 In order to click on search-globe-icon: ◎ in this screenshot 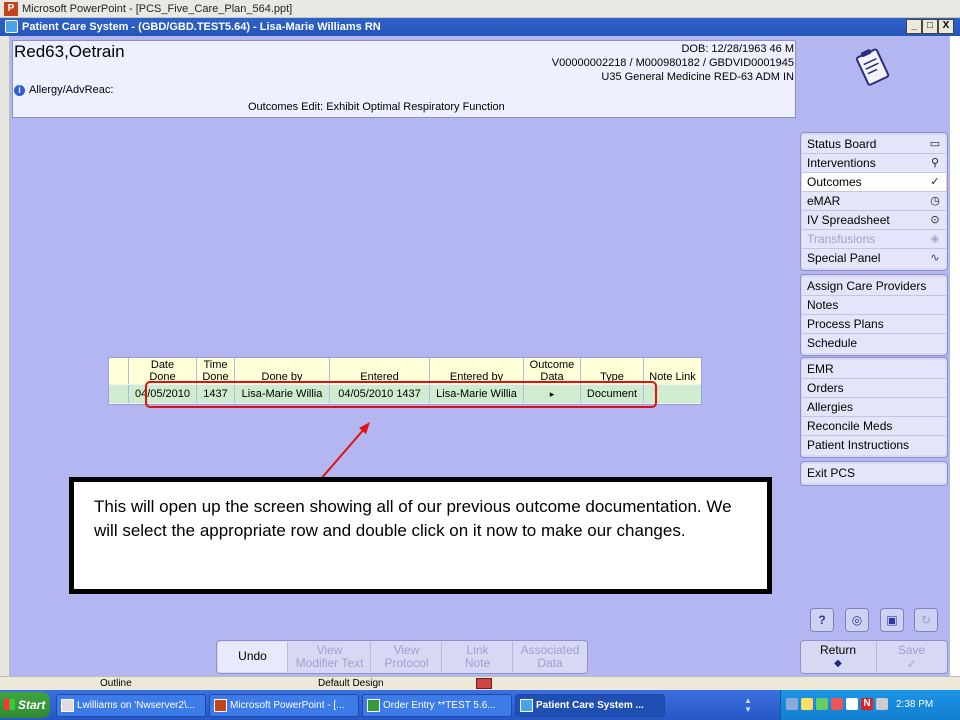, I will do `click(857, 620)`.